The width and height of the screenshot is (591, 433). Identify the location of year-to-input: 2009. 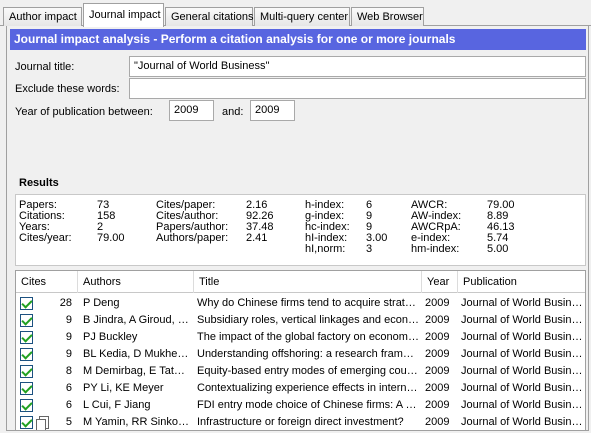
(272, 110).